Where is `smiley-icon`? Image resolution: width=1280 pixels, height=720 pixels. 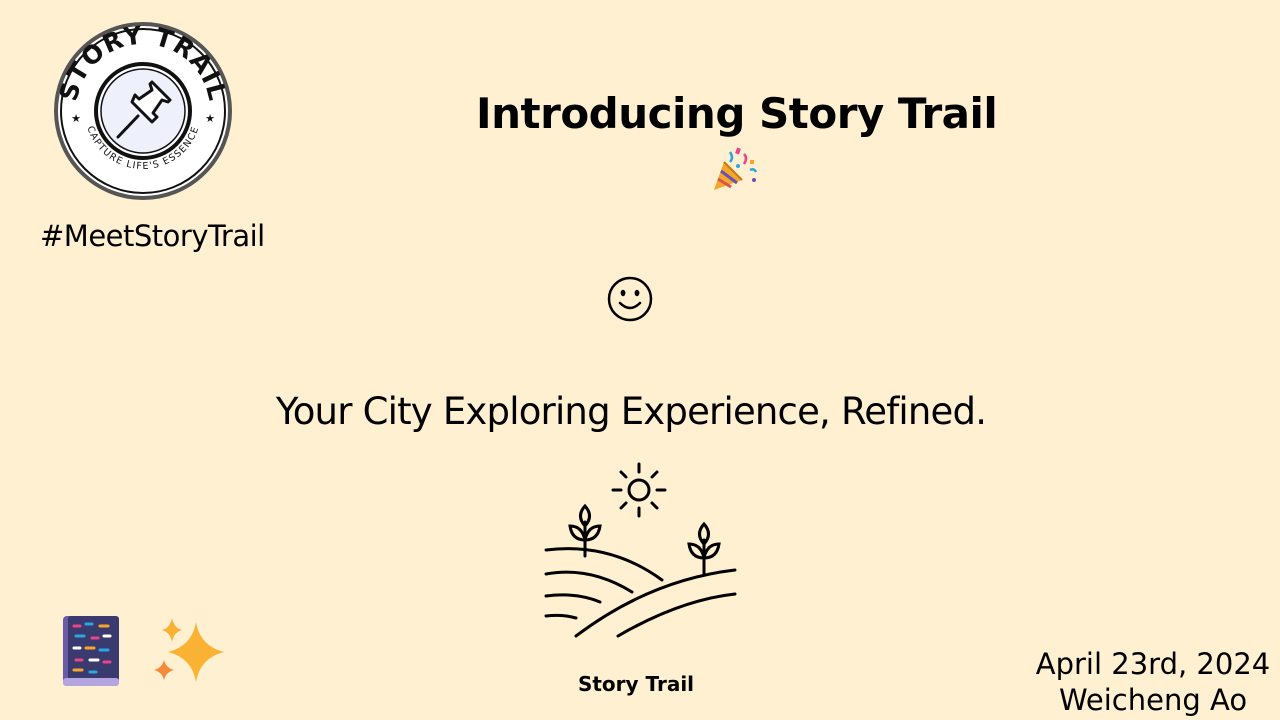 smiley-icon is located at coordinates (630, 299).